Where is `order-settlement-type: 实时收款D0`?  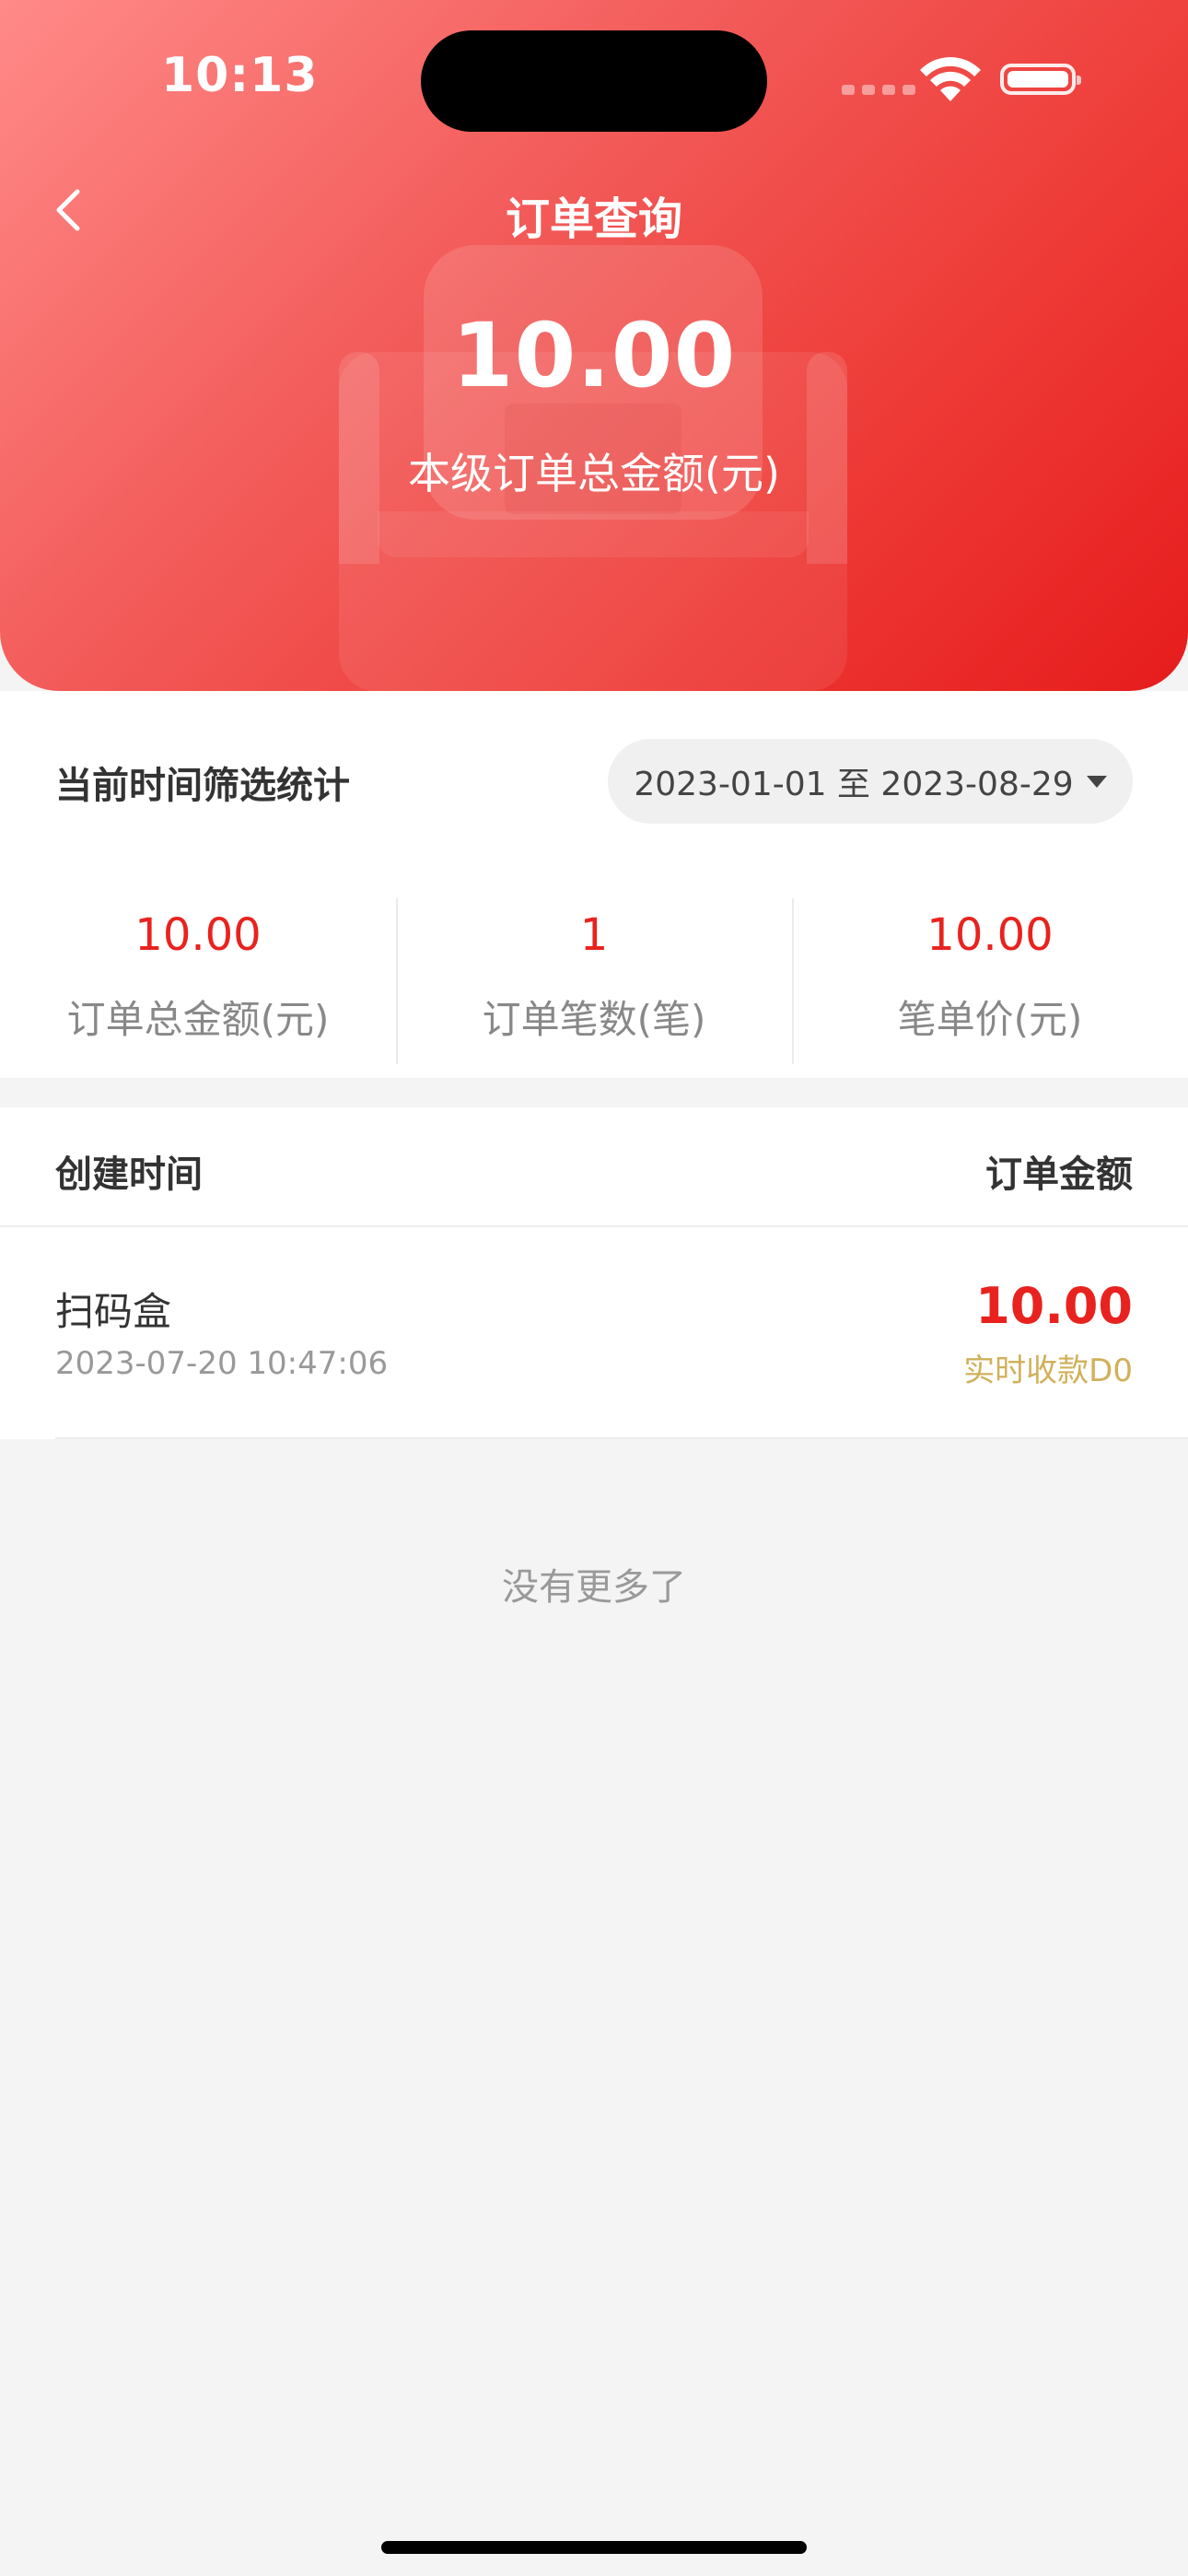 order-settlement-type: 实时收款D0 is located at coordinates (1048, 1370).